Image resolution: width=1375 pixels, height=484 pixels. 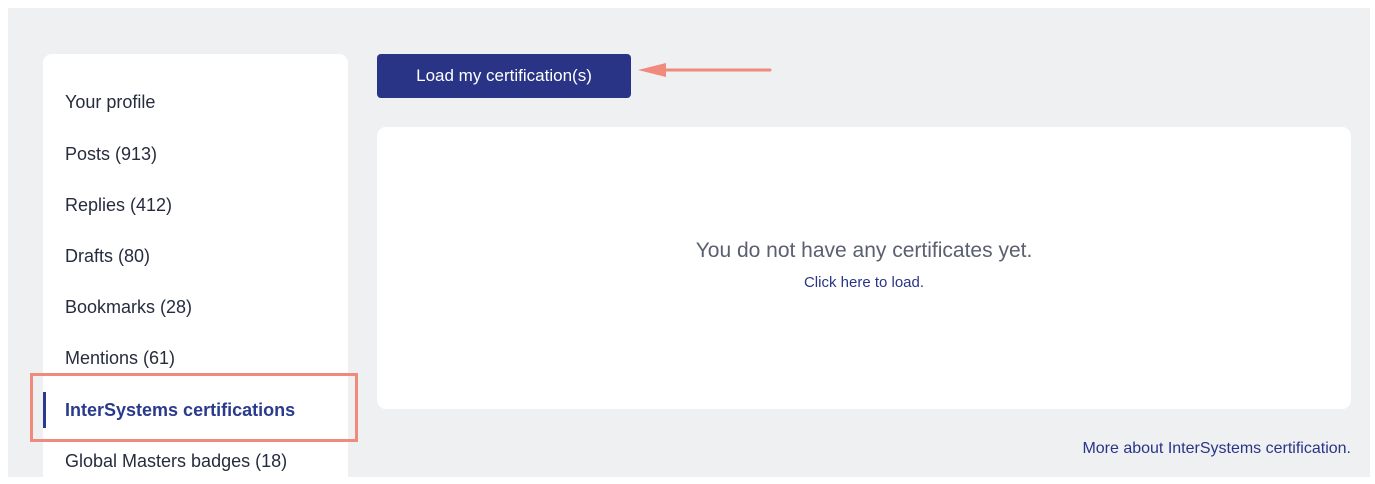 I want to click on sidebar-item-label: Posts (913), so click(x=111, y=154).